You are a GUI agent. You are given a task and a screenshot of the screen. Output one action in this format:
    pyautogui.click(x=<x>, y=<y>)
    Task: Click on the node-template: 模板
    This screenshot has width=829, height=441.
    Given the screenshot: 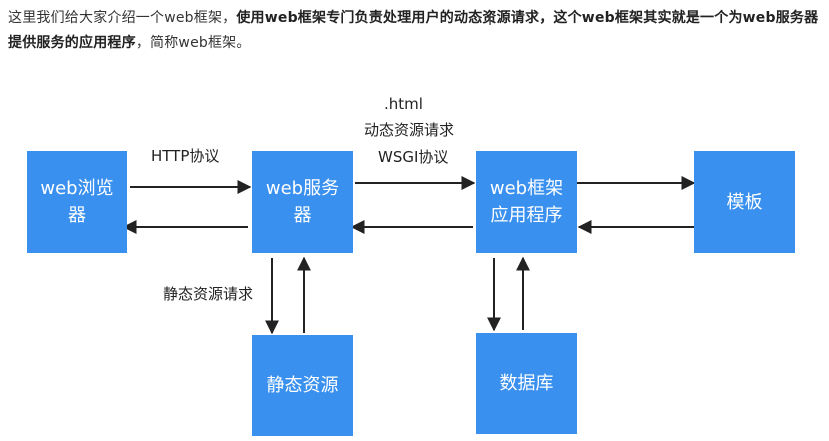 What is the action you would take?
    pyautogui.click(x=744, y=202)
    